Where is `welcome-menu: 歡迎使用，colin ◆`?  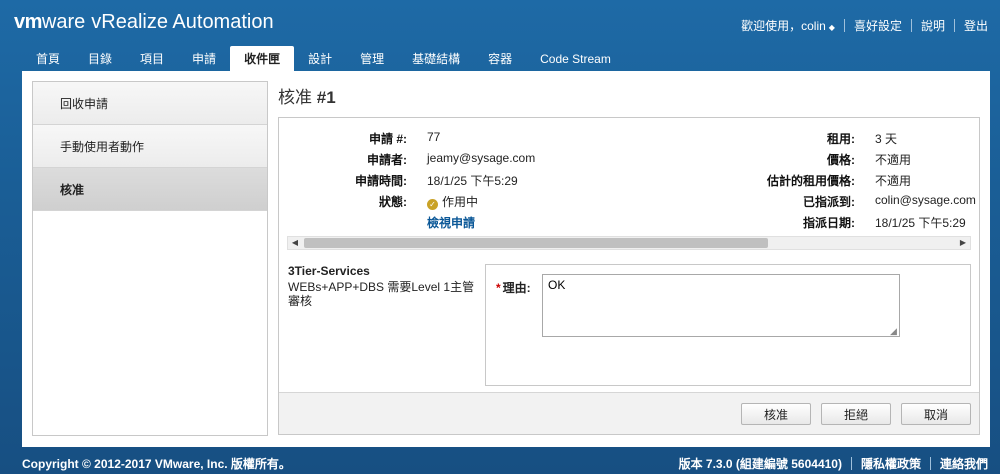 welcome-menu: 歡迎使用，colin ◆ is located at coordinates (788, 25).